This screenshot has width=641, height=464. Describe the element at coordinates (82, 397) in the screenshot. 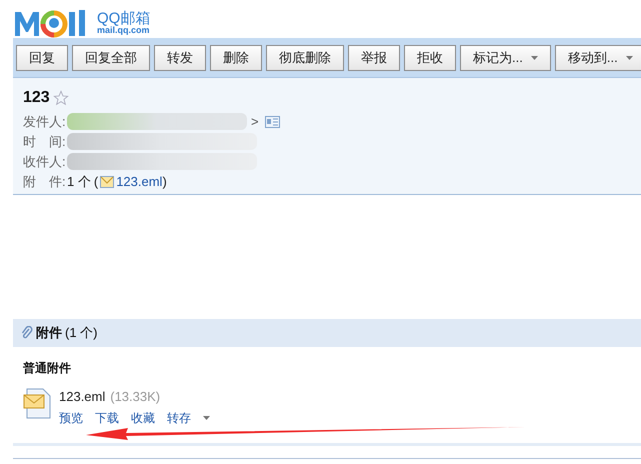

I see `file-name: 123.eml` at that location.